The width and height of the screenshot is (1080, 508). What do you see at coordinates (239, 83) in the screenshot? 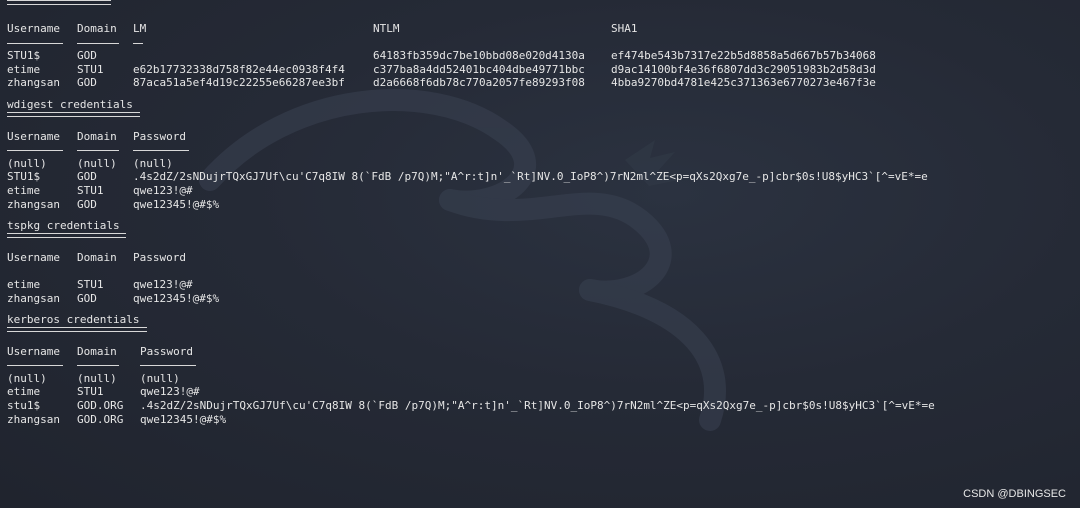
I see `table-row-cell: 87aca51a5ef4d19c22255e66287ee3bf` at bounding box center [239, 83].